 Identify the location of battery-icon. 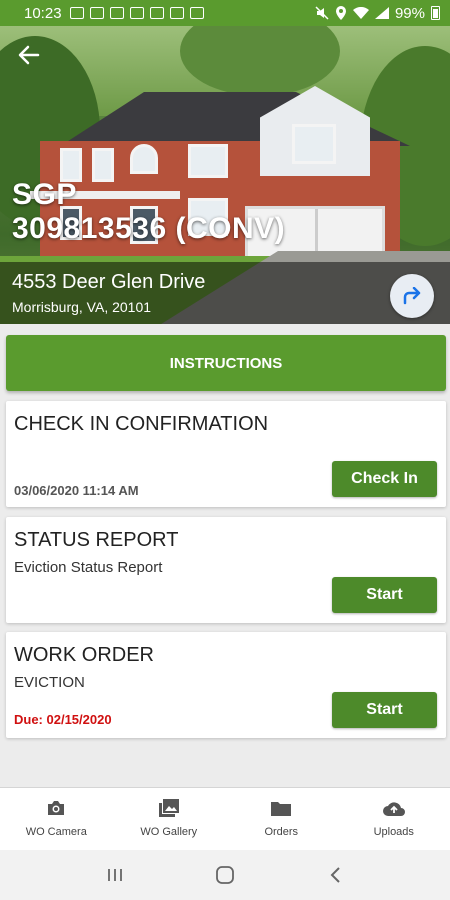
(435, 13).